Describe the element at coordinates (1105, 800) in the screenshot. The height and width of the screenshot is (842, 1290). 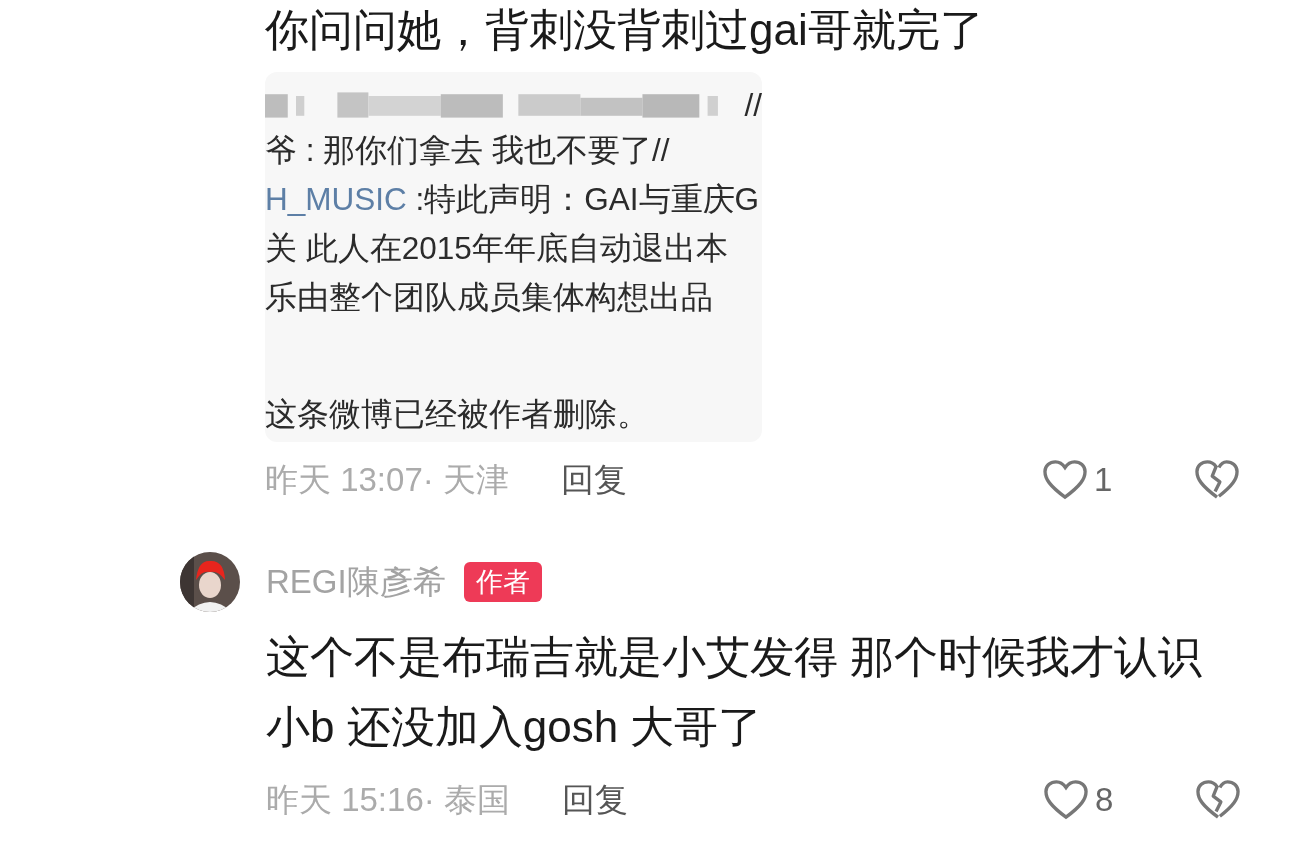
I see `like-count: 8` at that location.